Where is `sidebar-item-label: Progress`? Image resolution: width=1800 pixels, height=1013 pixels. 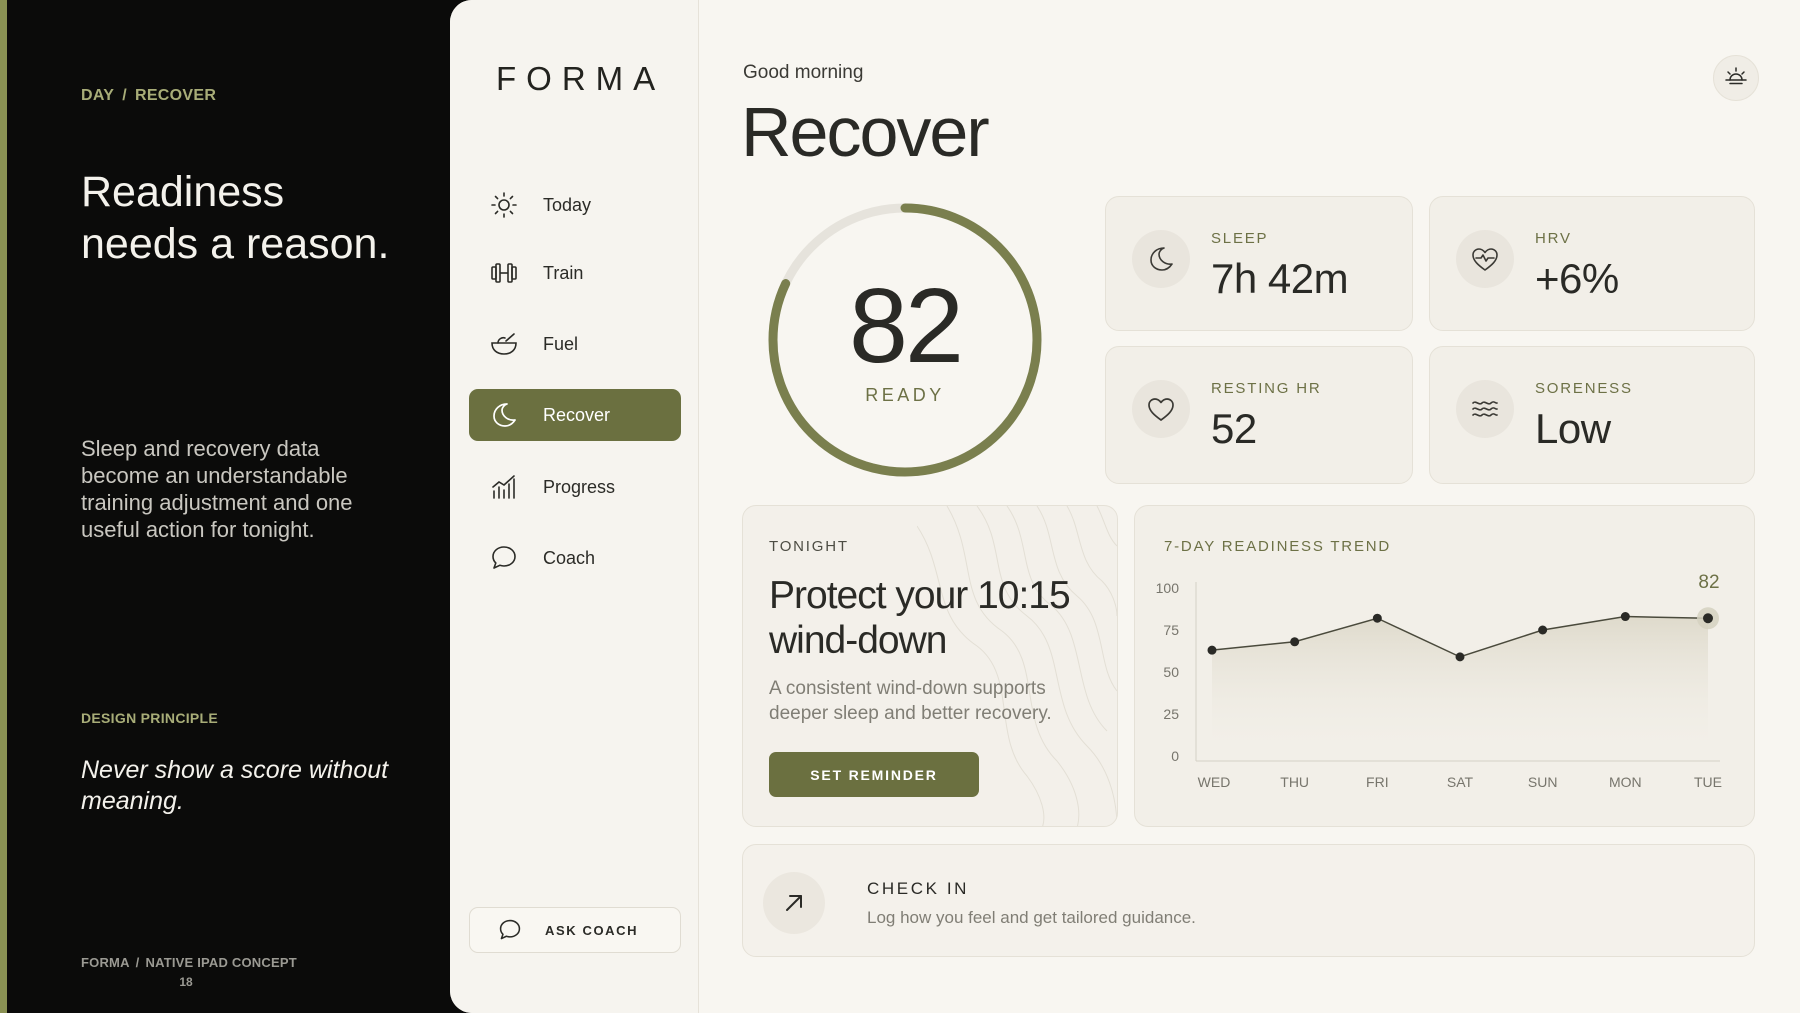 sidebar-item-label: Progress is located at coordinates (579, 486).